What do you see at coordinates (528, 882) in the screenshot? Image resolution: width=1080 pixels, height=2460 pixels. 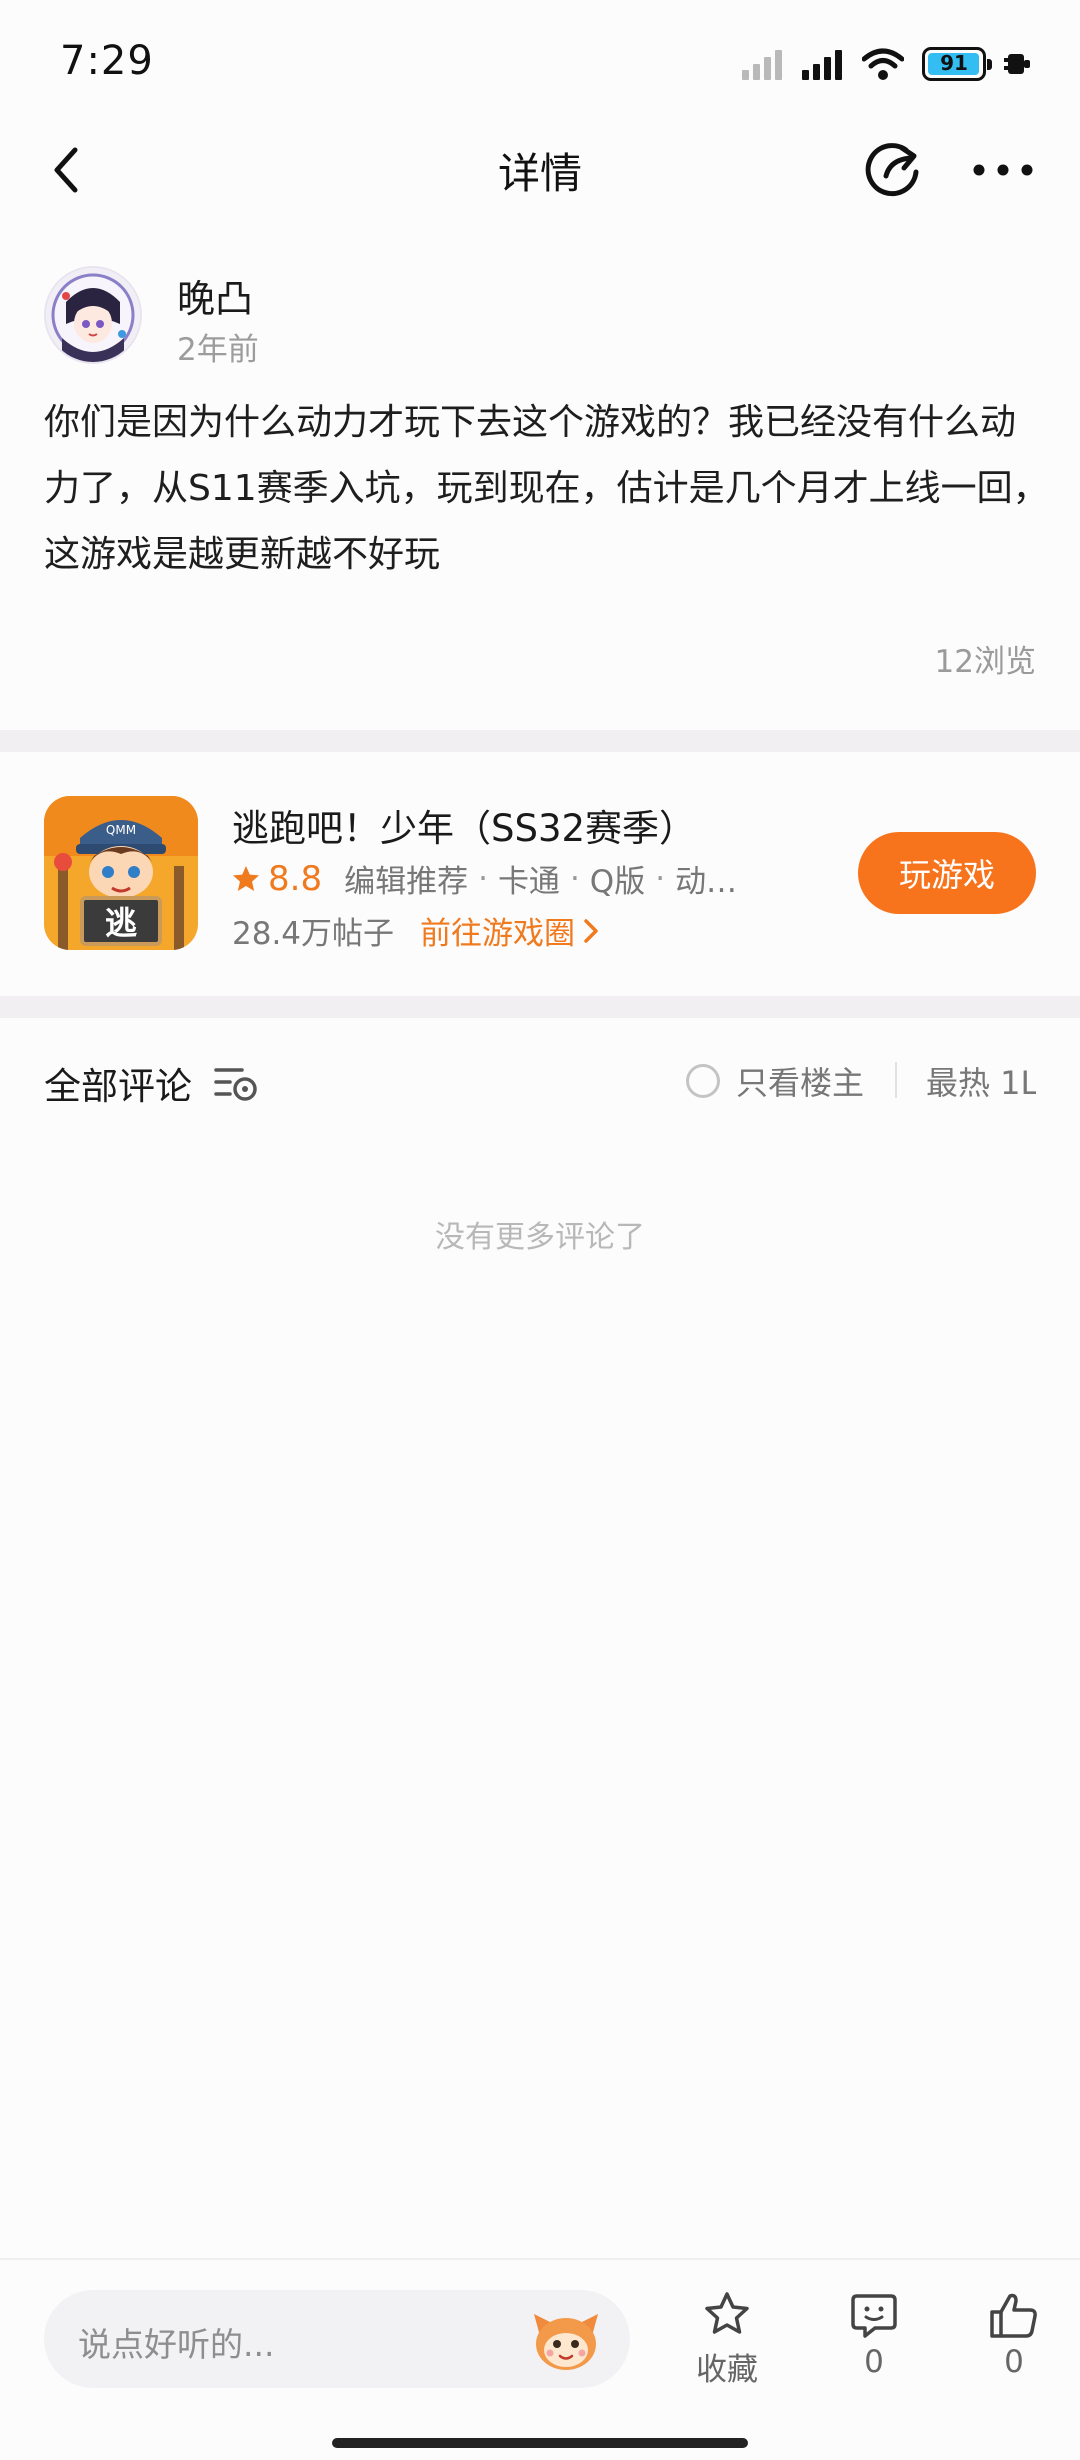 I see `game-tag: 卡通` at bounding box center [528, 882].